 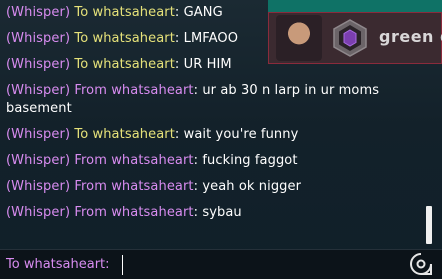 What do you see at coordinates (245, 160) in the screenshot?
I see `message-text: : fucking faggot` at bounding box center [245, 160].